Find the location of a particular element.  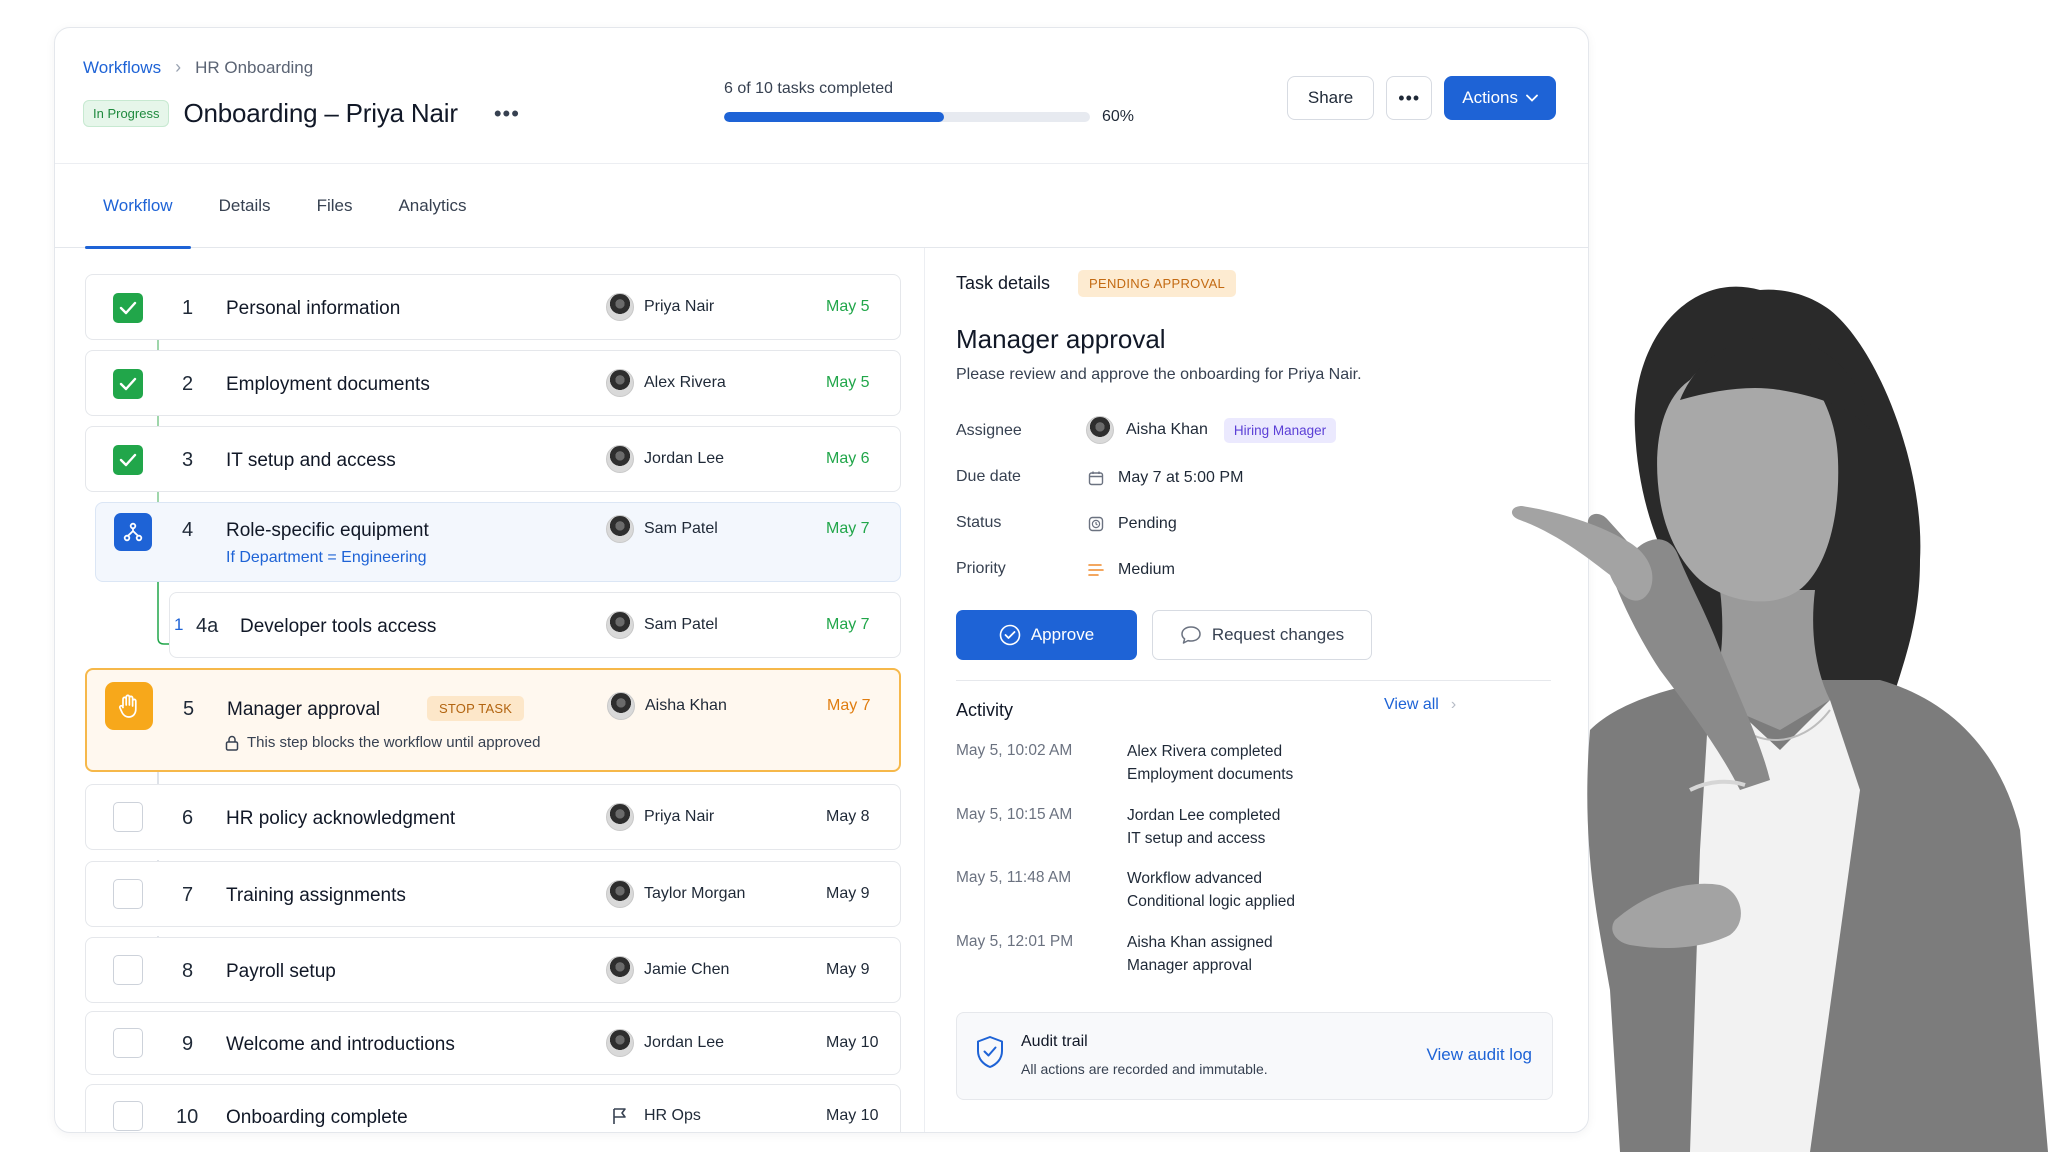

clock-icon is located at coordinates (1096, 524).